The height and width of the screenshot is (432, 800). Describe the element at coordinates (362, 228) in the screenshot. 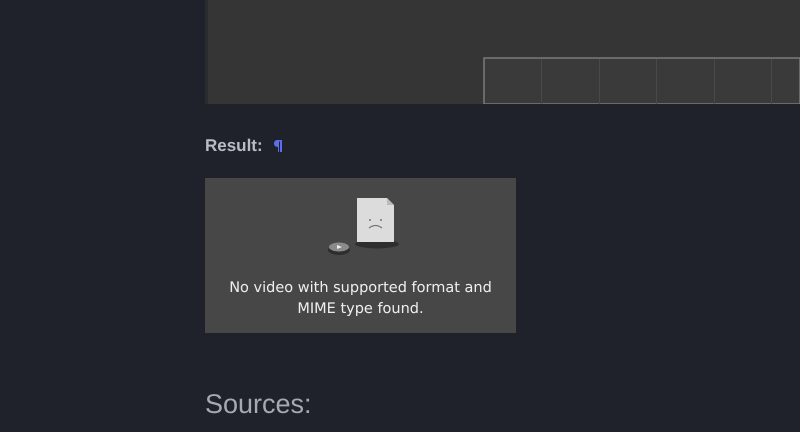

I see `broken-file-icon` at that location.